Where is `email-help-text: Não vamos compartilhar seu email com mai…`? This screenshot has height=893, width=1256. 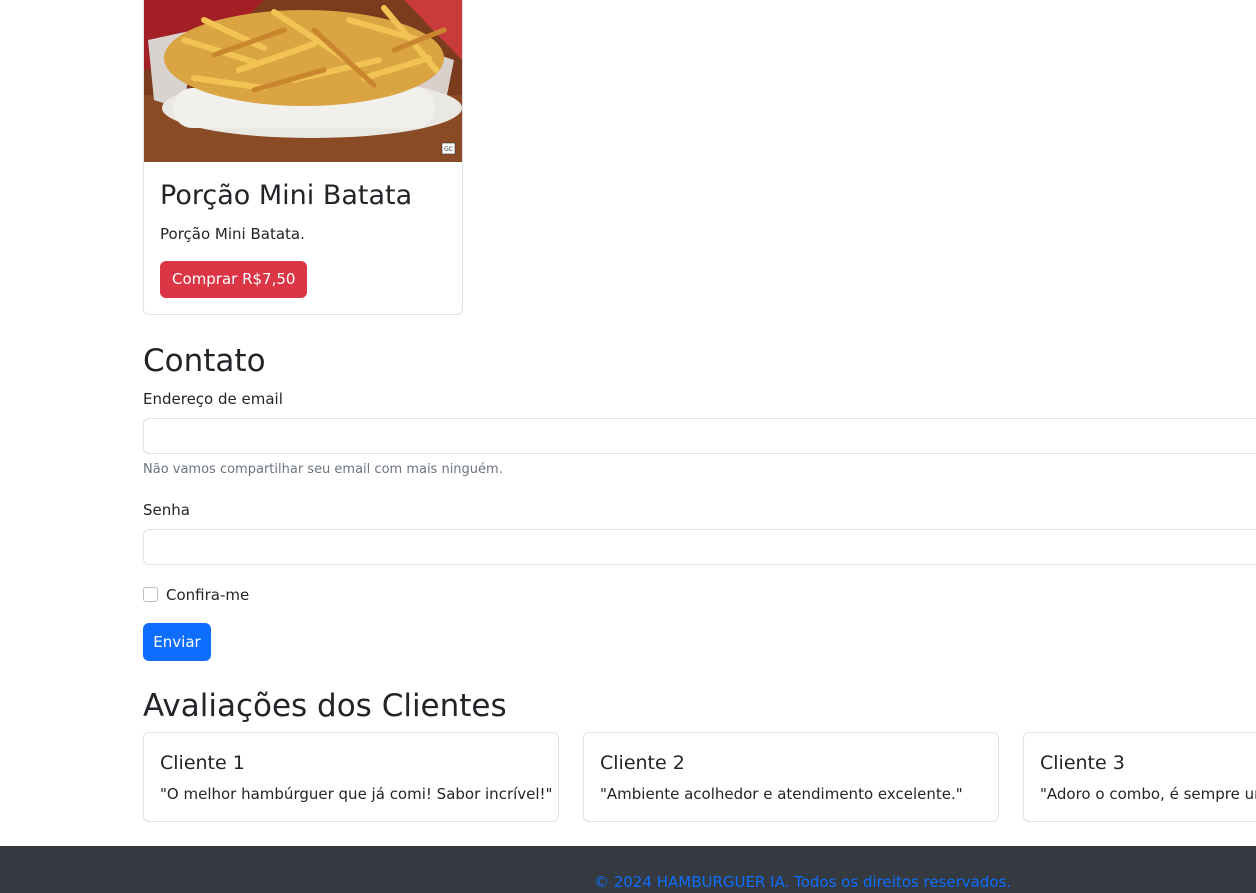
email-help-text: Não vamos compartilhar seu email com mai… is located at coordinates (323, 469).